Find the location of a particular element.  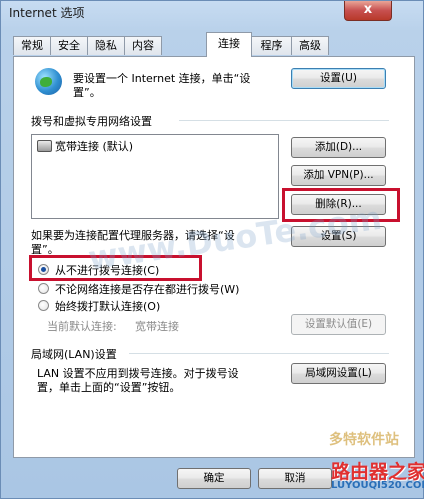

globe-icon is located at coordinates (48, 81).